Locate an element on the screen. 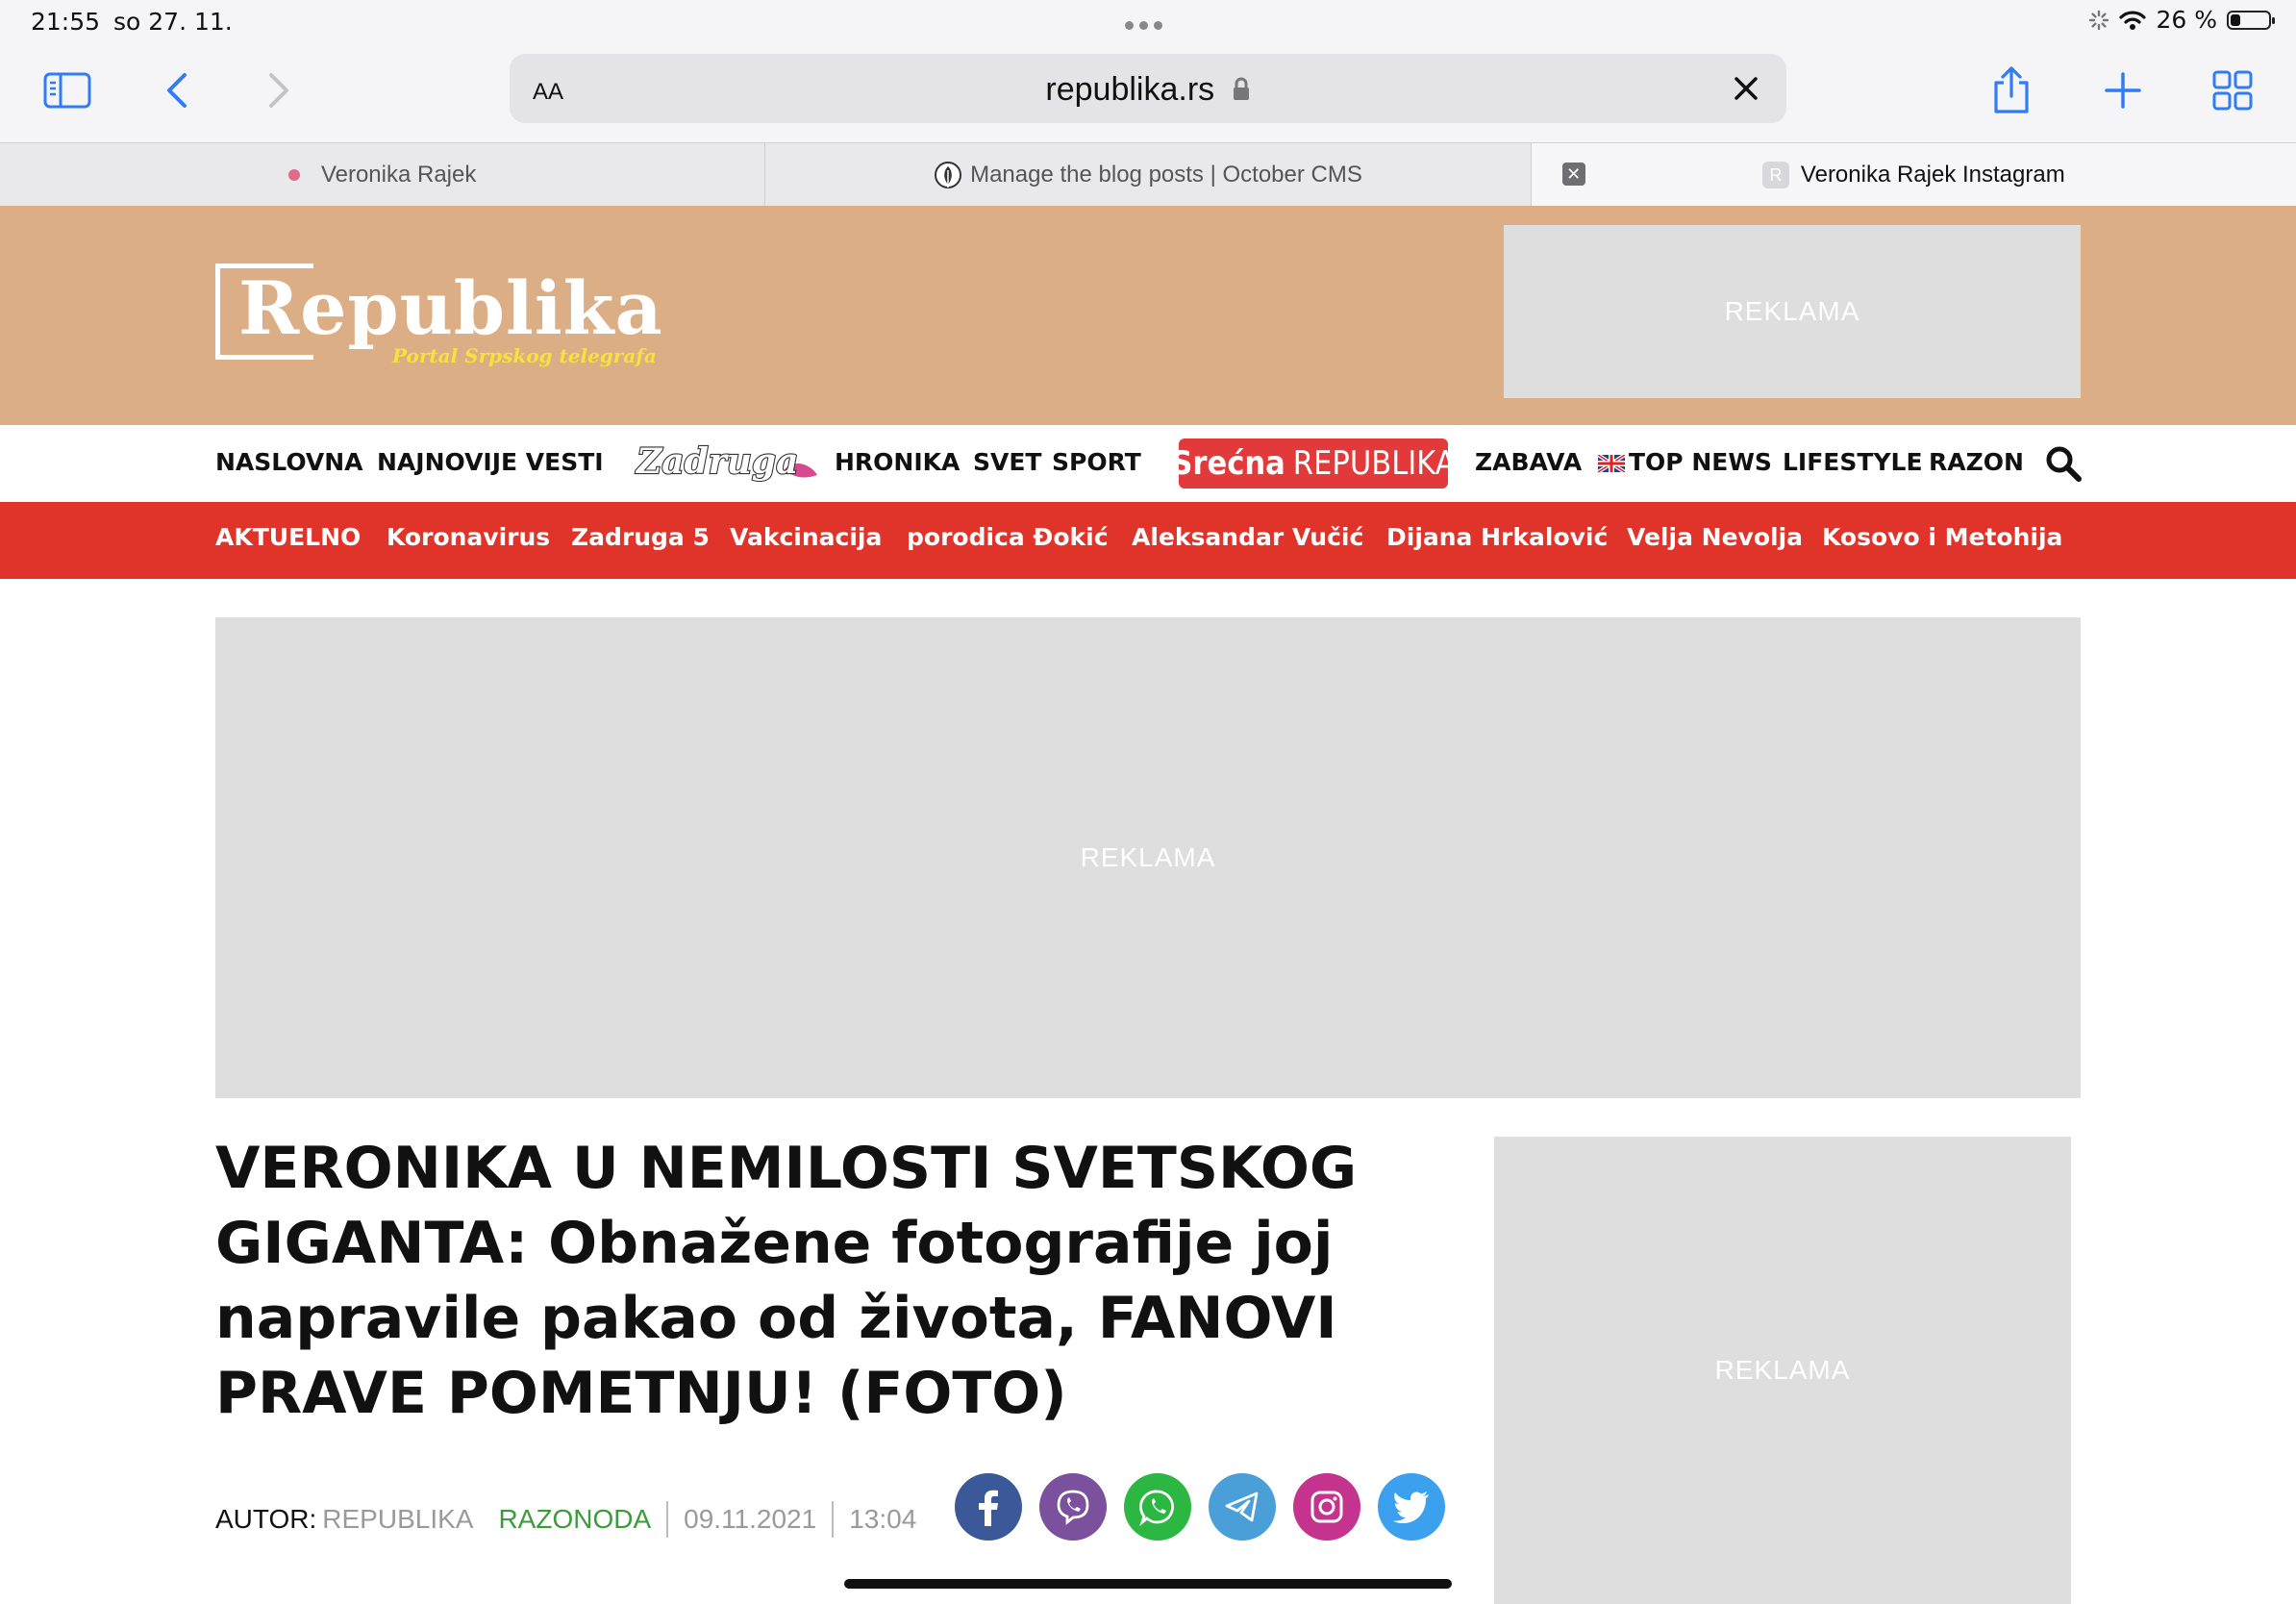 The width and height of the screenshot is (2296, 1604). status-indicators: 26 % is located at coordinates (2181, 20).